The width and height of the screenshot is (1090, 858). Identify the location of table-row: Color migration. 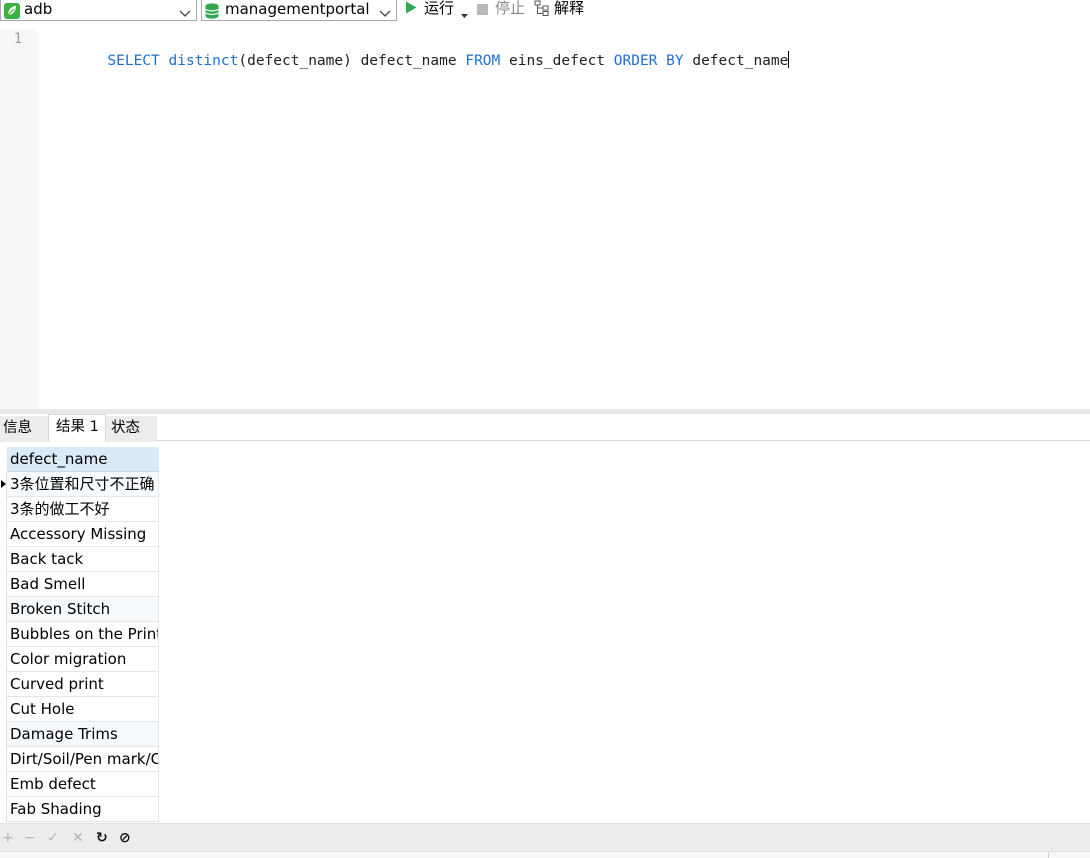
(83, 659).